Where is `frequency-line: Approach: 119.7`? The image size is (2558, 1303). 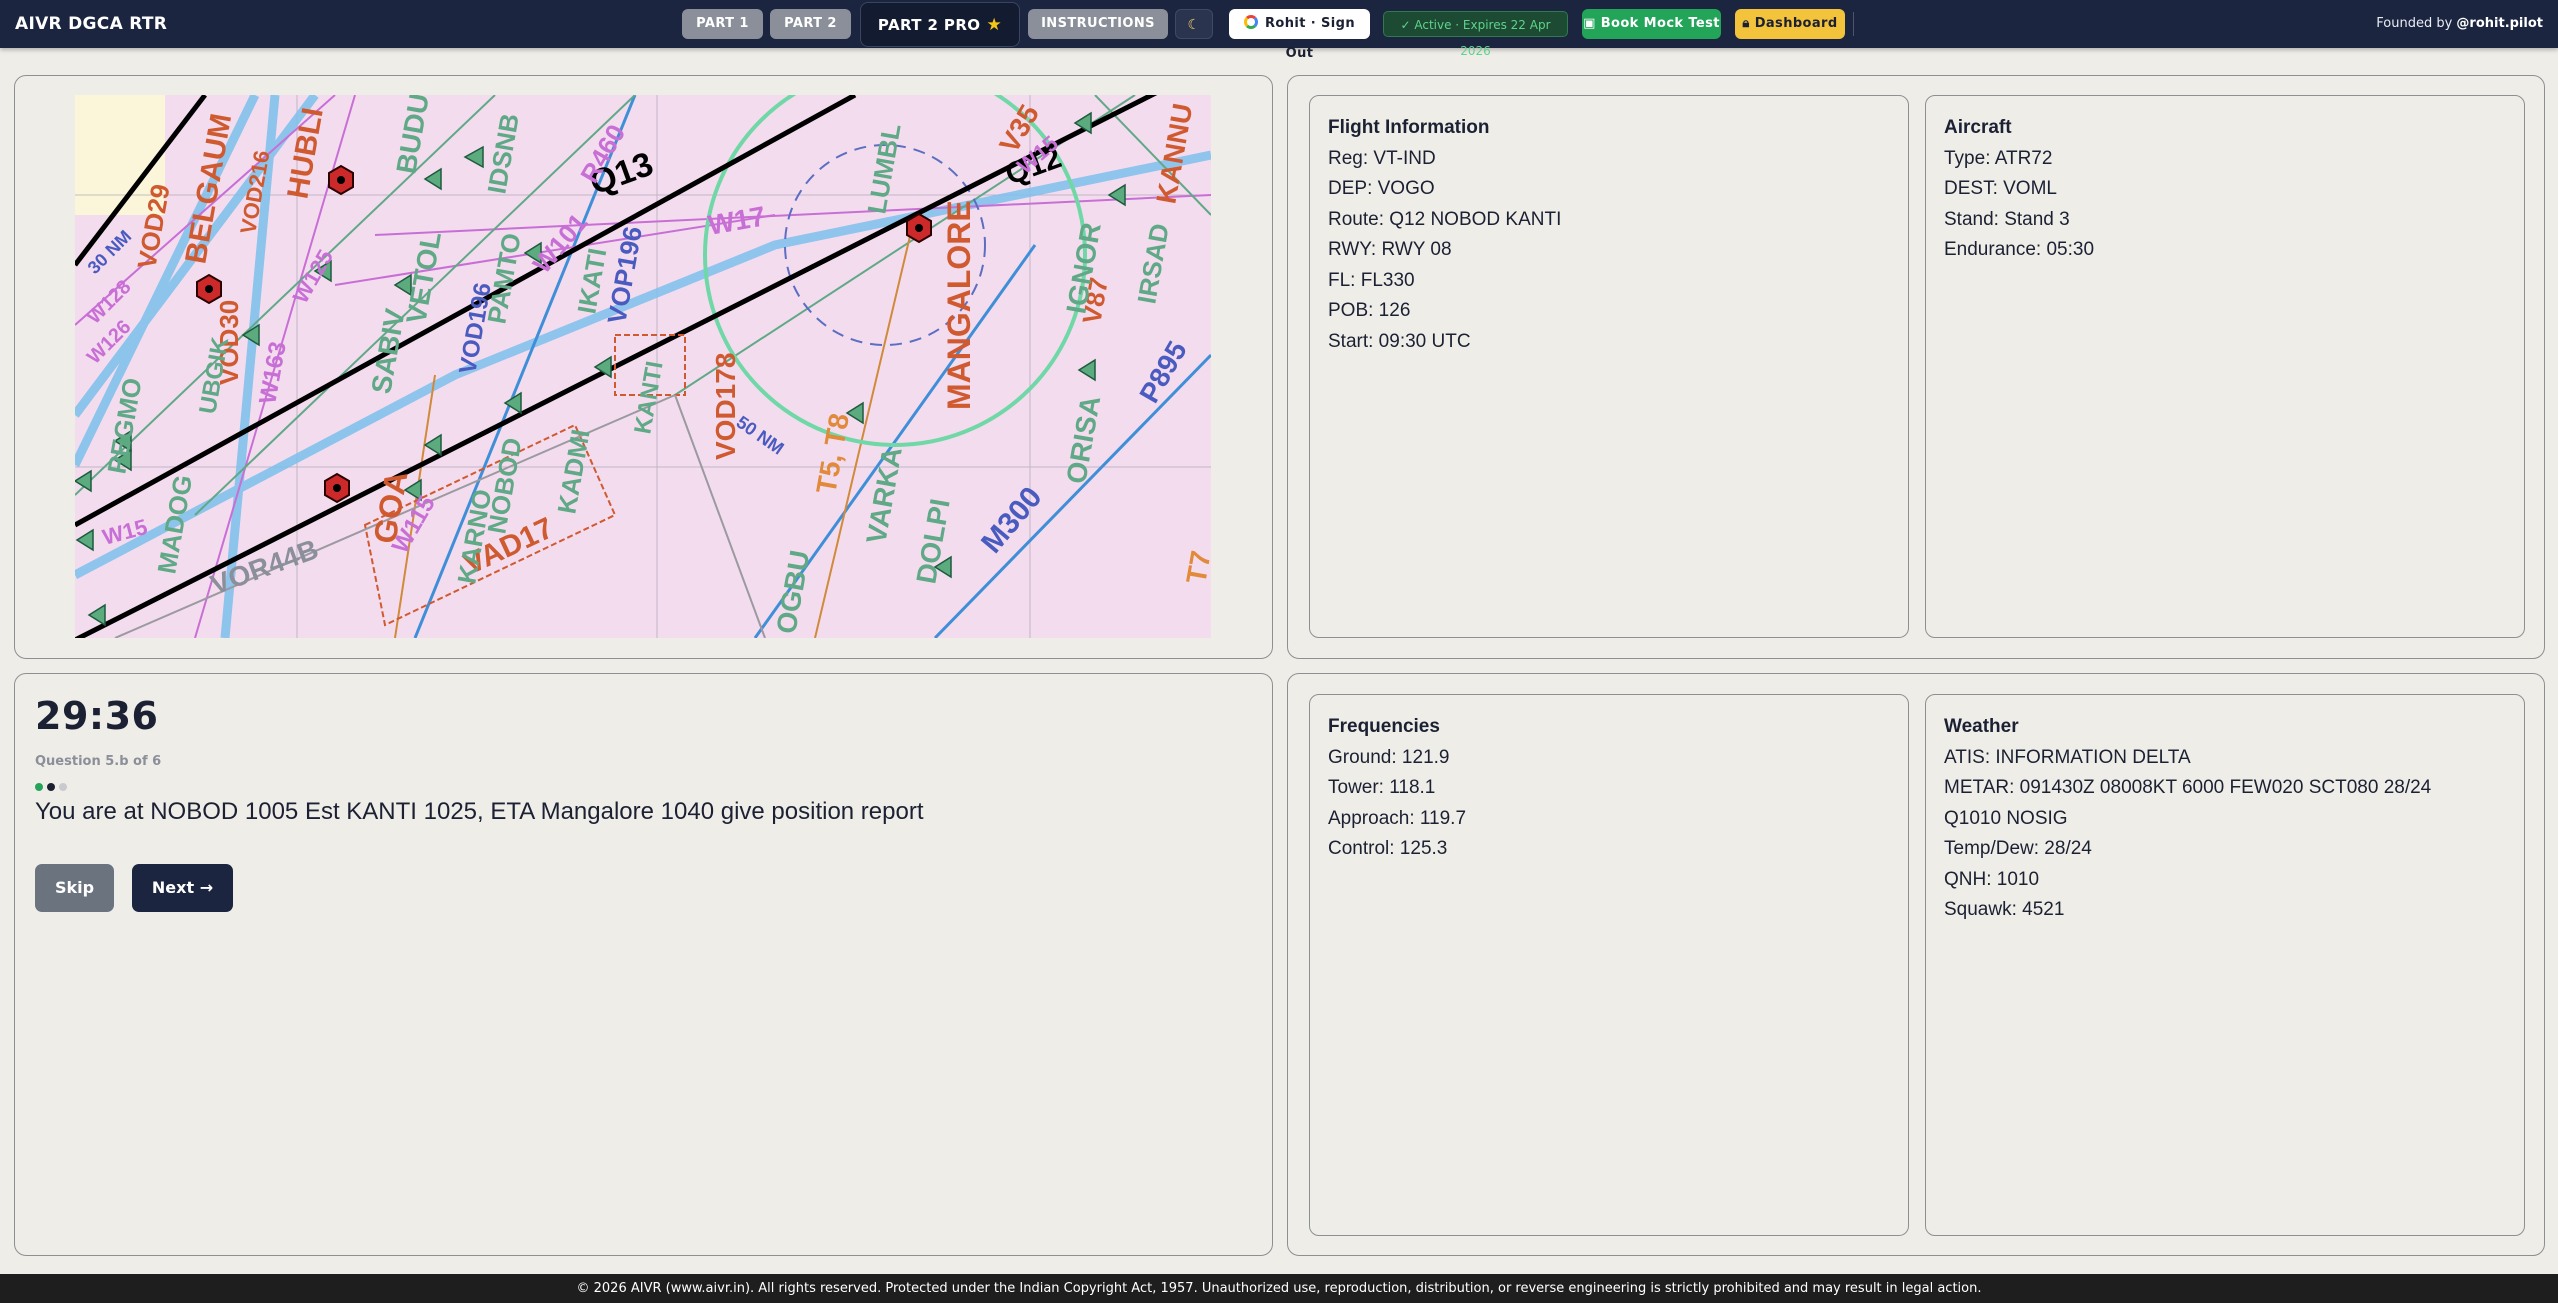
frequency-line: Approach: 119.7 is located at coordinates (1397, 818).